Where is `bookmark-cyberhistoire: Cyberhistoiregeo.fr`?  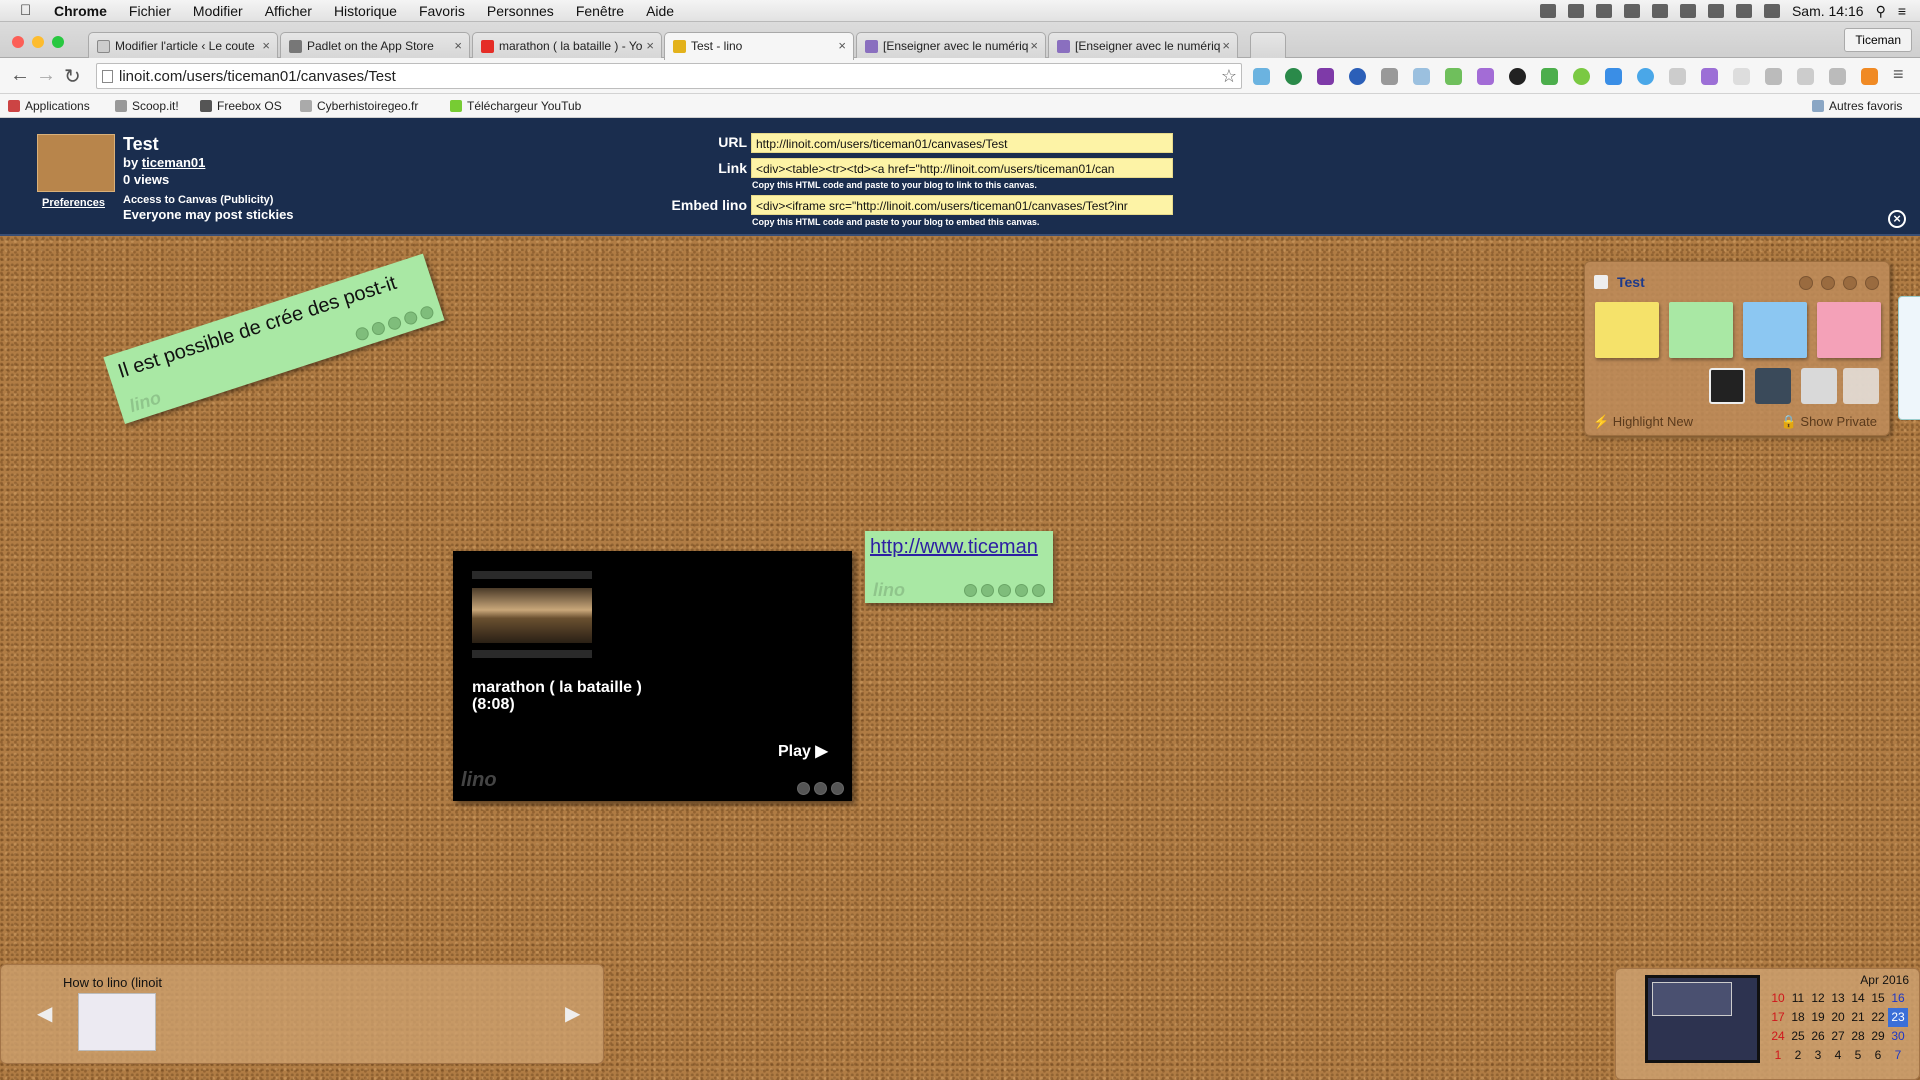
bookmark-cyberhistoire: Cyberhistoiregeo.fr is located at coordinates (359, 106).